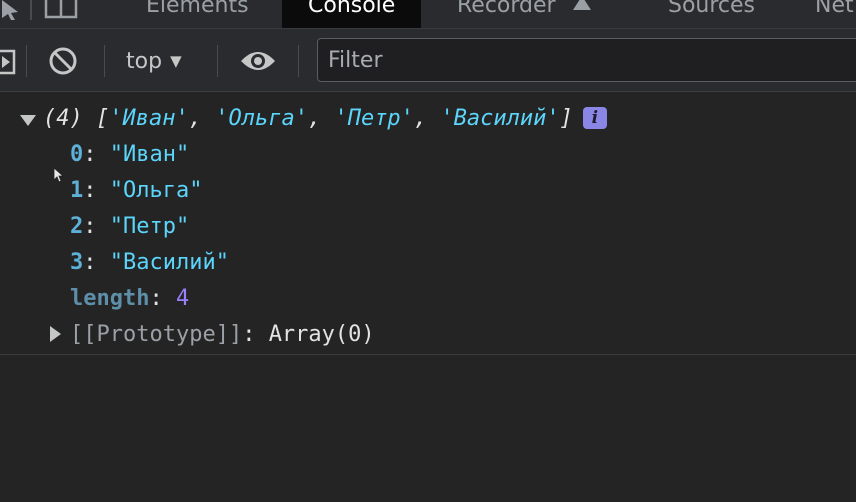 The width and height of the screenshot is (856, 502). What do you see at coordinates (182, 298) in the screenshot?
I see `length-value: 4` at bounding box center [182, 298].